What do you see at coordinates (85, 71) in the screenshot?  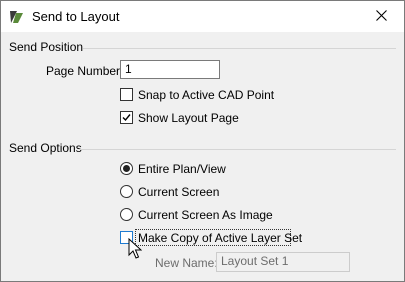 I see `page-number-label: Page Number:` at bounding box center [85, 71].